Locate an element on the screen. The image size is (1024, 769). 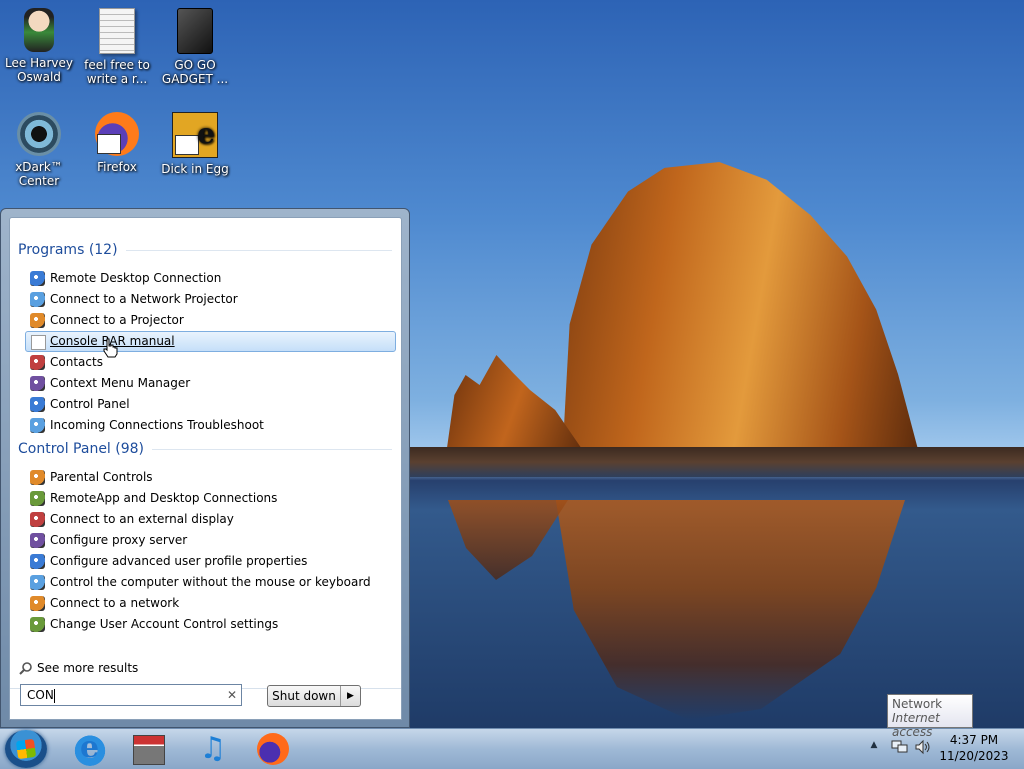
desktop-icon-label: Firefox is located at coordinates (117, 167).